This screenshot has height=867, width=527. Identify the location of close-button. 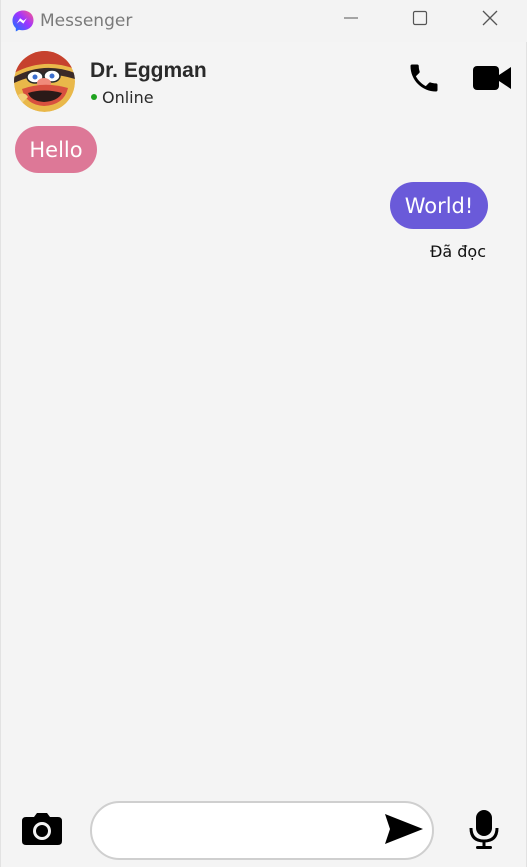
(490, 20).